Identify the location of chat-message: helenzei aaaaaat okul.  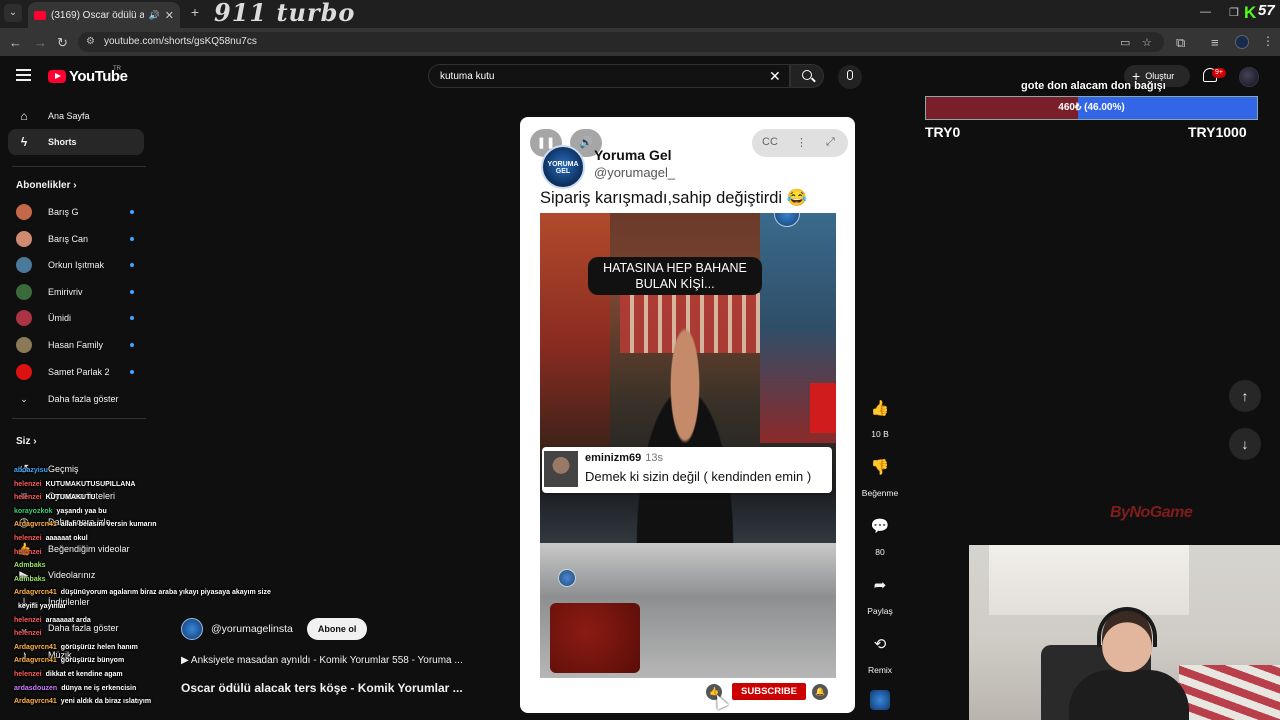
(51, 538).